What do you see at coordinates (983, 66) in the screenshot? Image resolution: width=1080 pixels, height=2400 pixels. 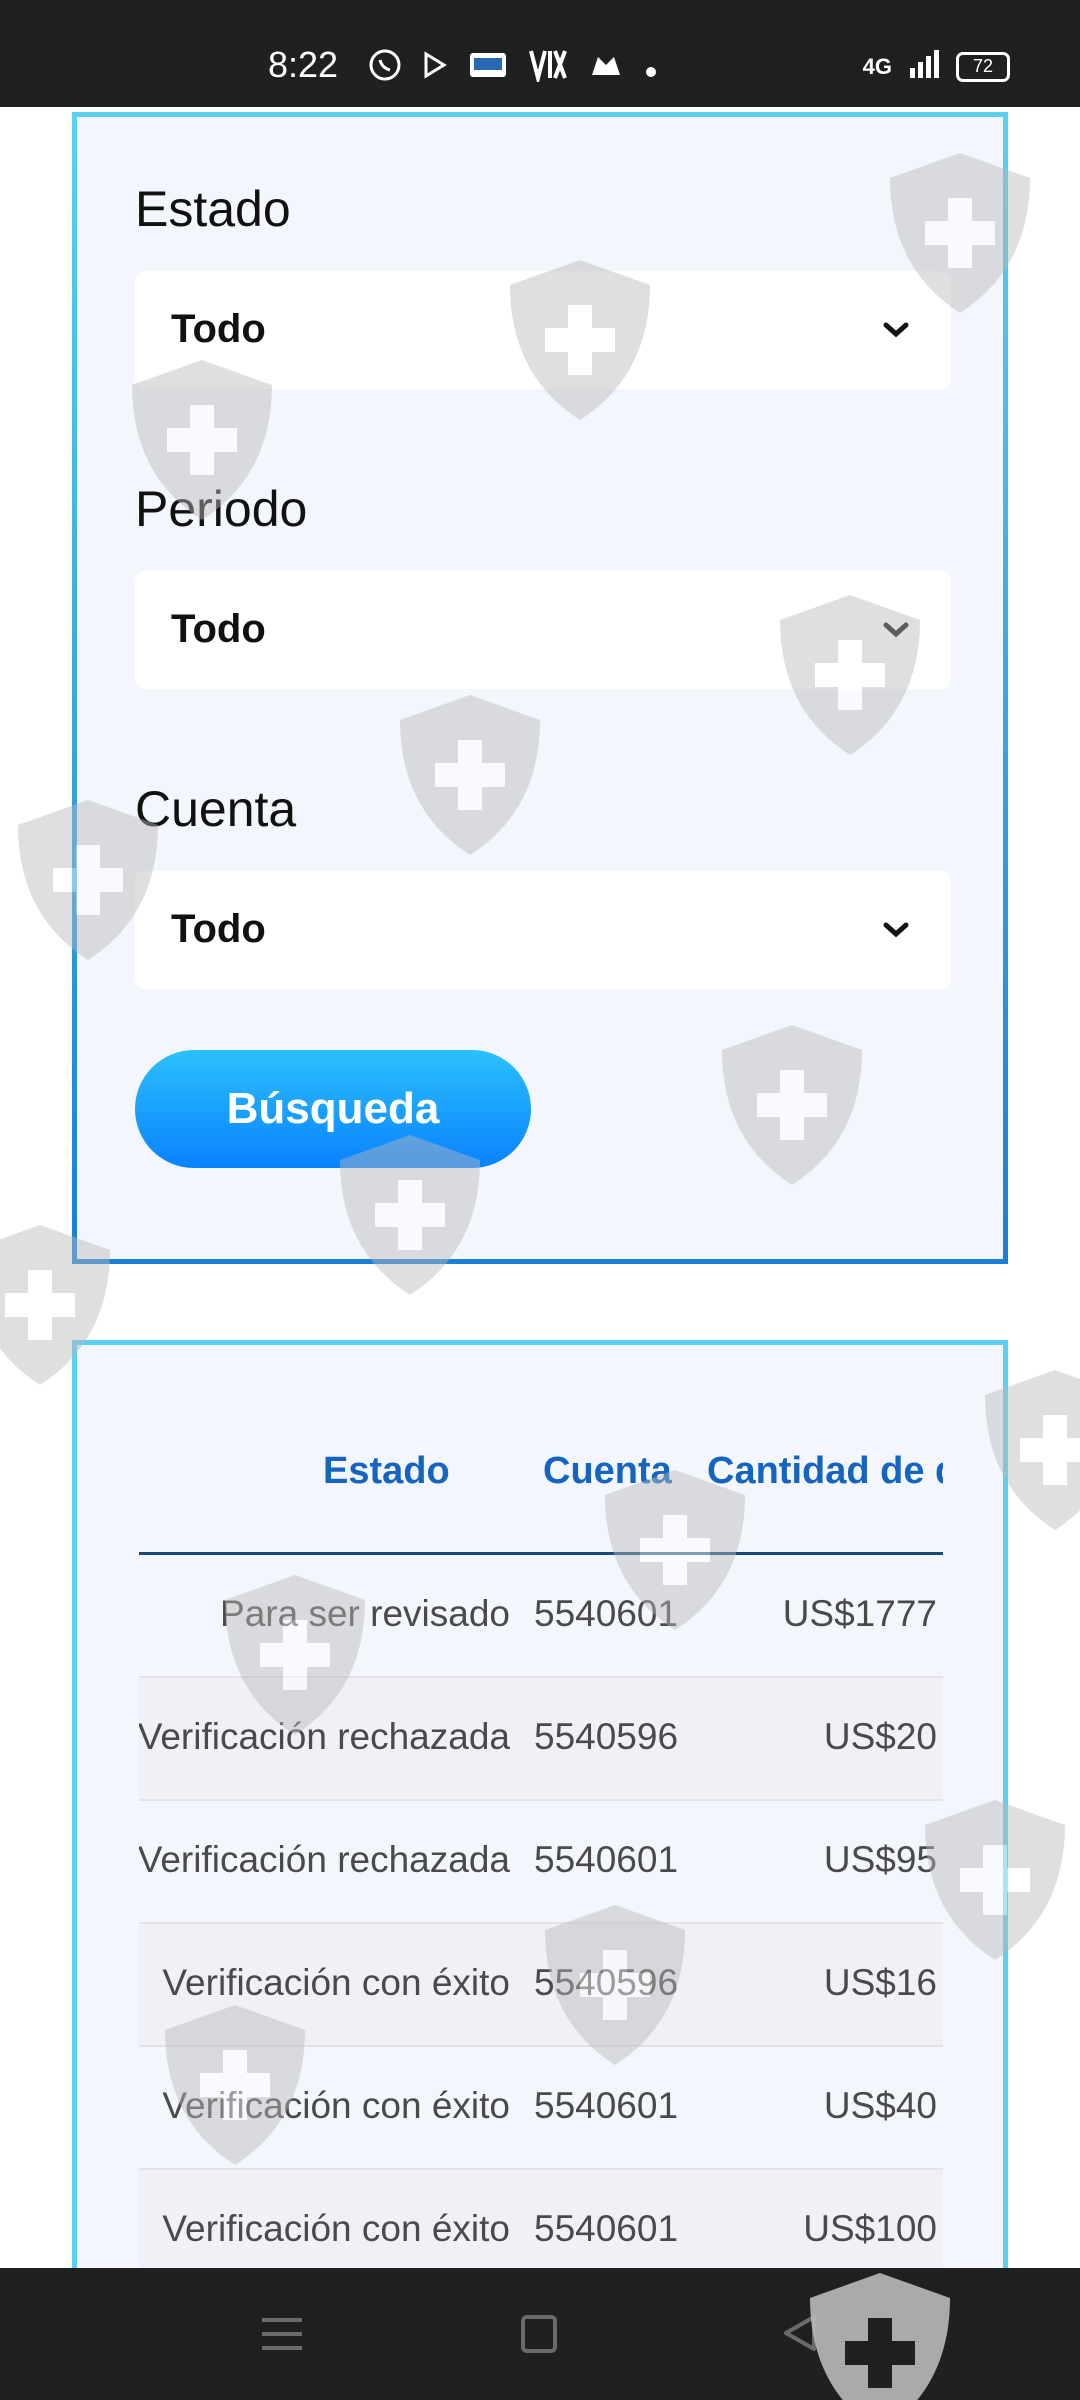 I see `battery-icon: 72` at bounding box center [983, 66].